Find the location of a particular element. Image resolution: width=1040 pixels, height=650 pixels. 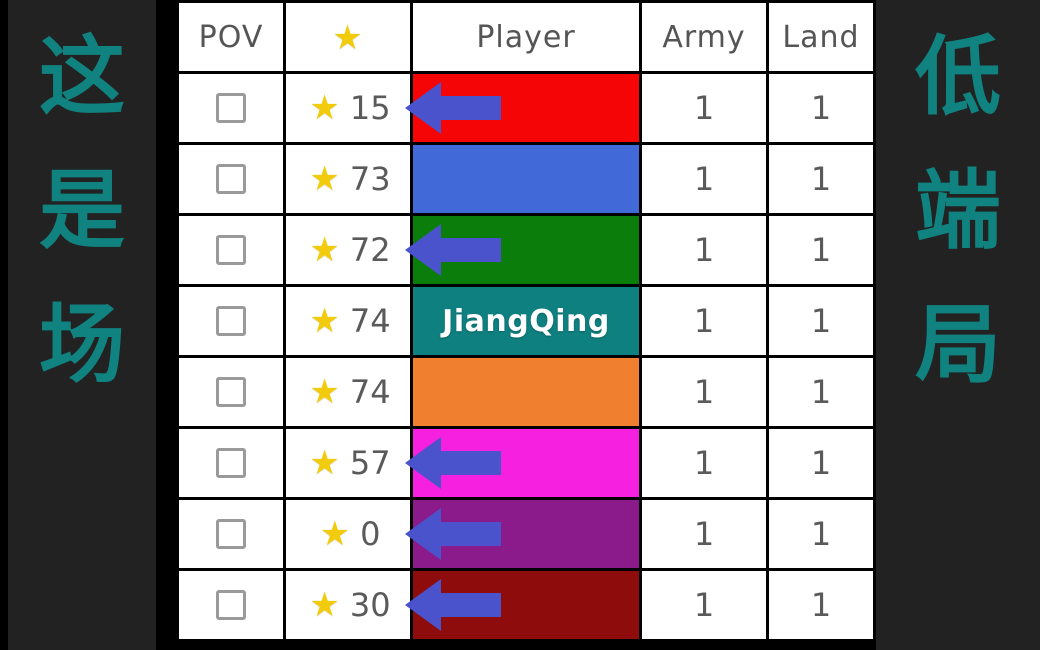

column-header-stars: ★ is located at coordinates (348, 37).